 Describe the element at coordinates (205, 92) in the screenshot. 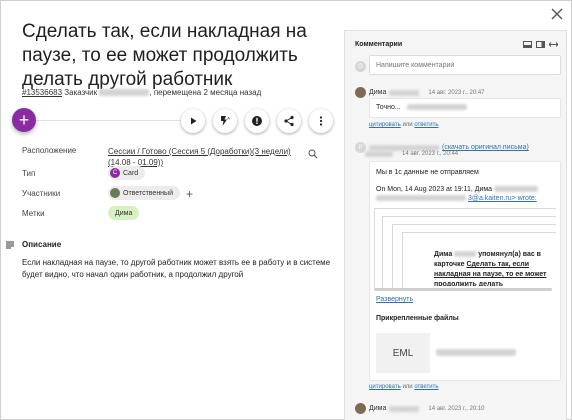

I see `card-meta-suffix: , перемещена 2 месяца назад` at that location.